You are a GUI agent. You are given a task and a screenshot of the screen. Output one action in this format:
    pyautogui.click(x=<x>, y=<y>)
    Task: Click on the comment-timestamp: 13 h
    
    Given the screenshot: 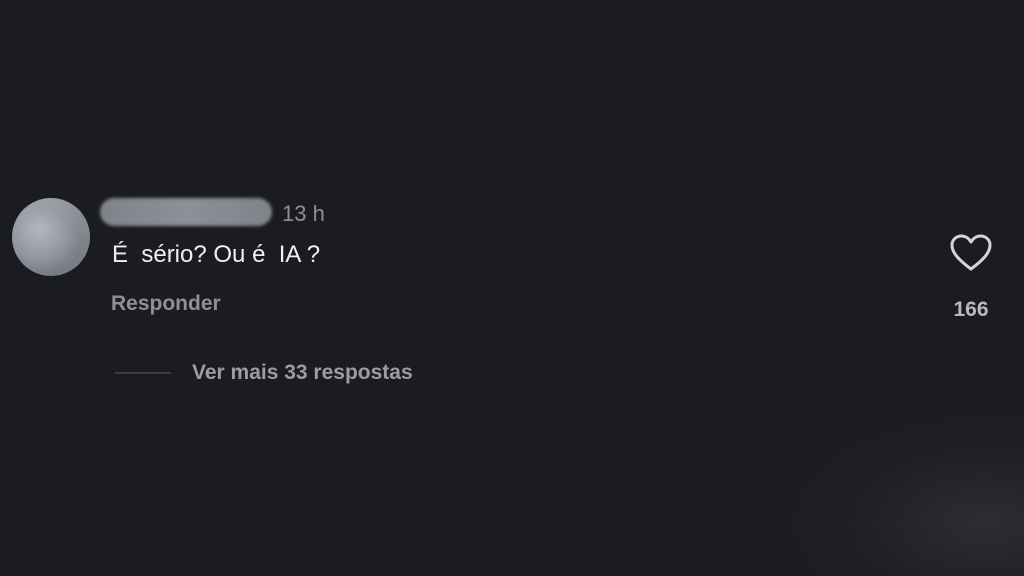 What is the action you would take?
    pyautogui.click(x=303, y=213)
    